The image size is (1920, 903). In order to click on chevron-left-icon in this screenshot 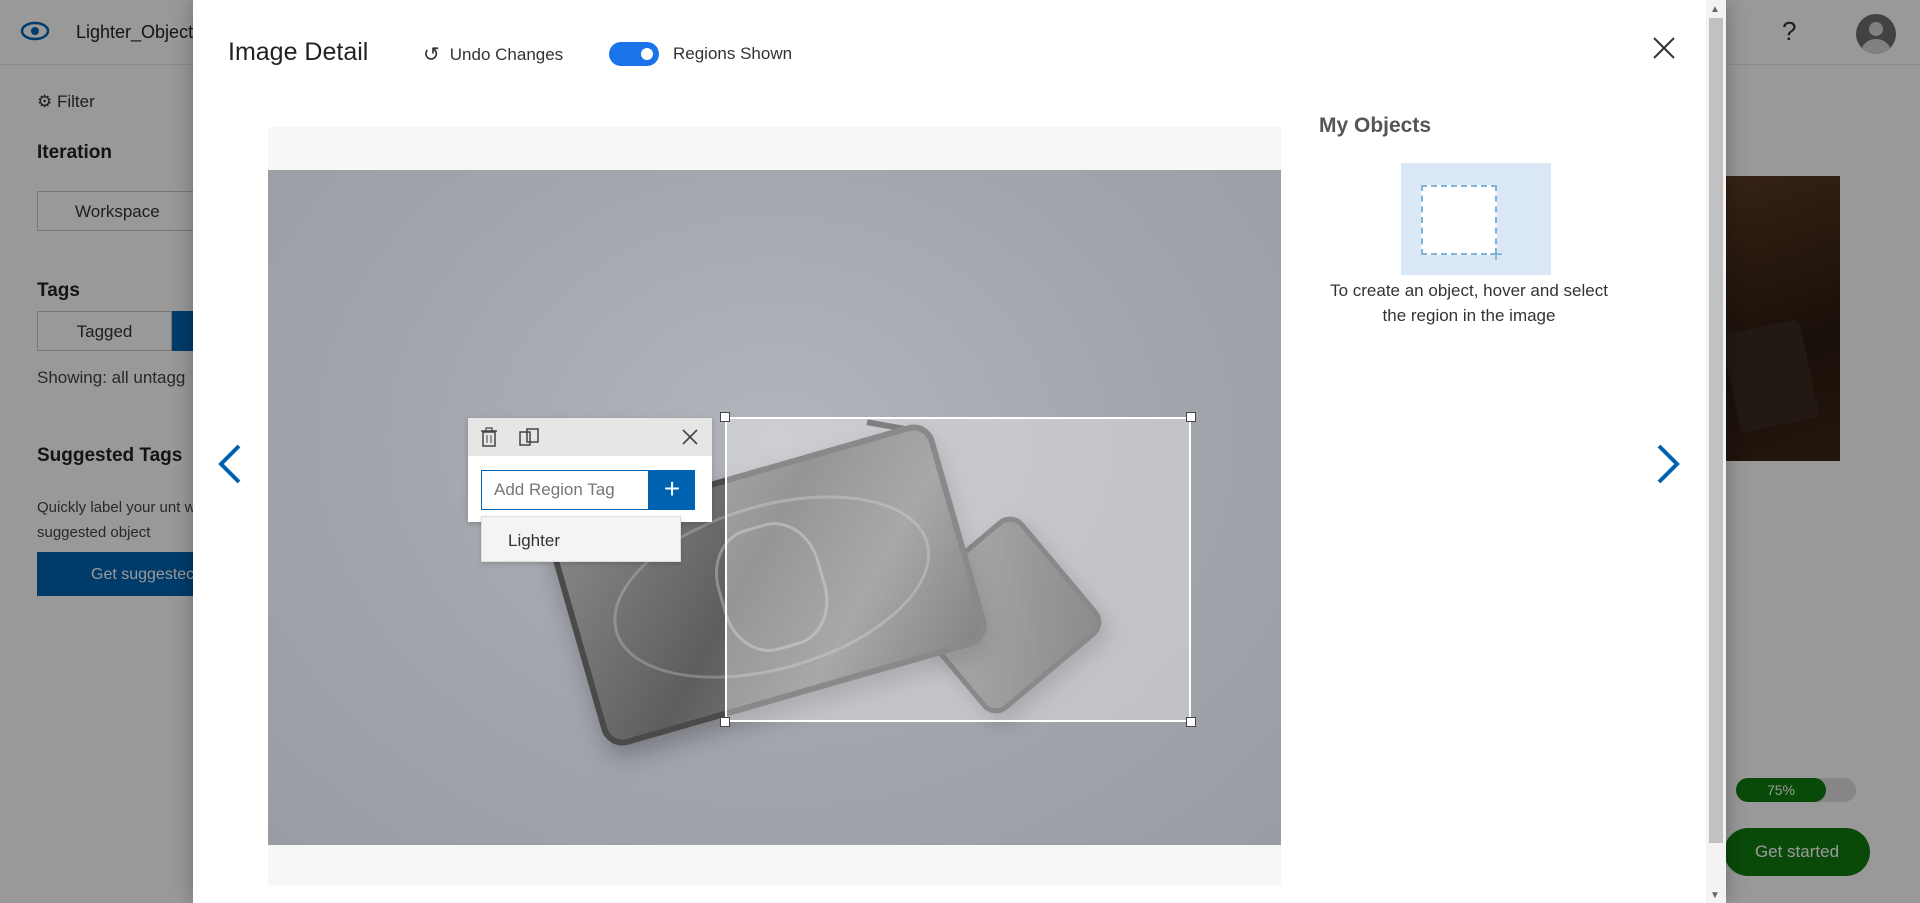, I will do `click(230, 464)`.